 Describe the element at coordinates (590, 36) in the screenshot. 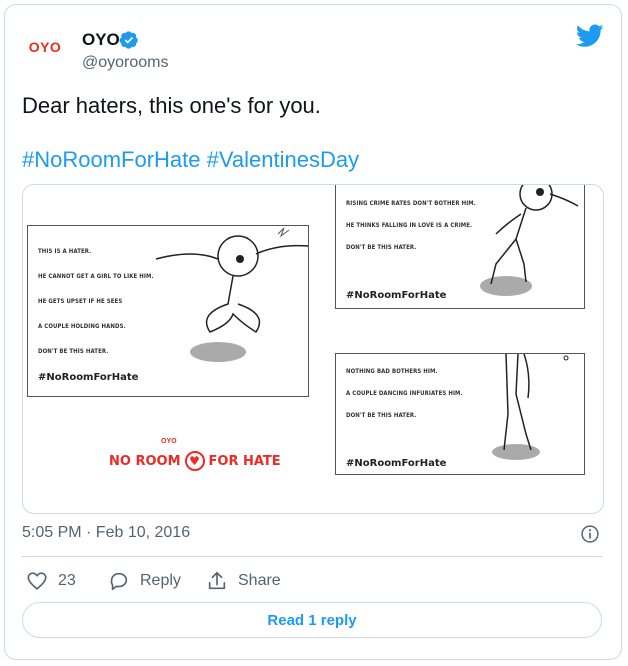

I see `twitter-bird-icon` at that location.